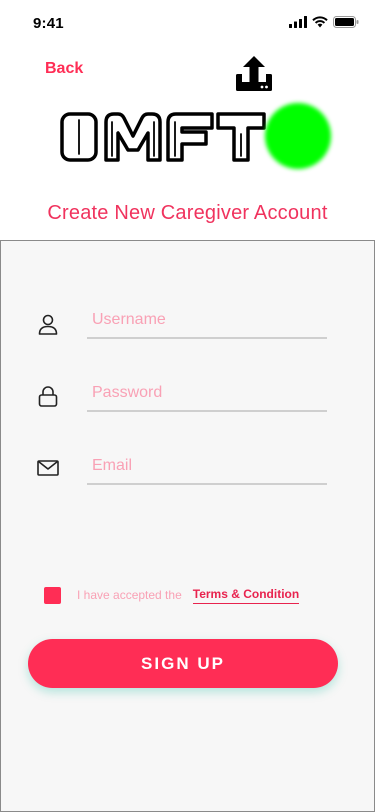 The width and height of the screenshot is (375, 812). What do you see at coordinates (183, 663) in the screenshot?
I see `signup-button: SIGN UP` at bounding box center [183, 663].